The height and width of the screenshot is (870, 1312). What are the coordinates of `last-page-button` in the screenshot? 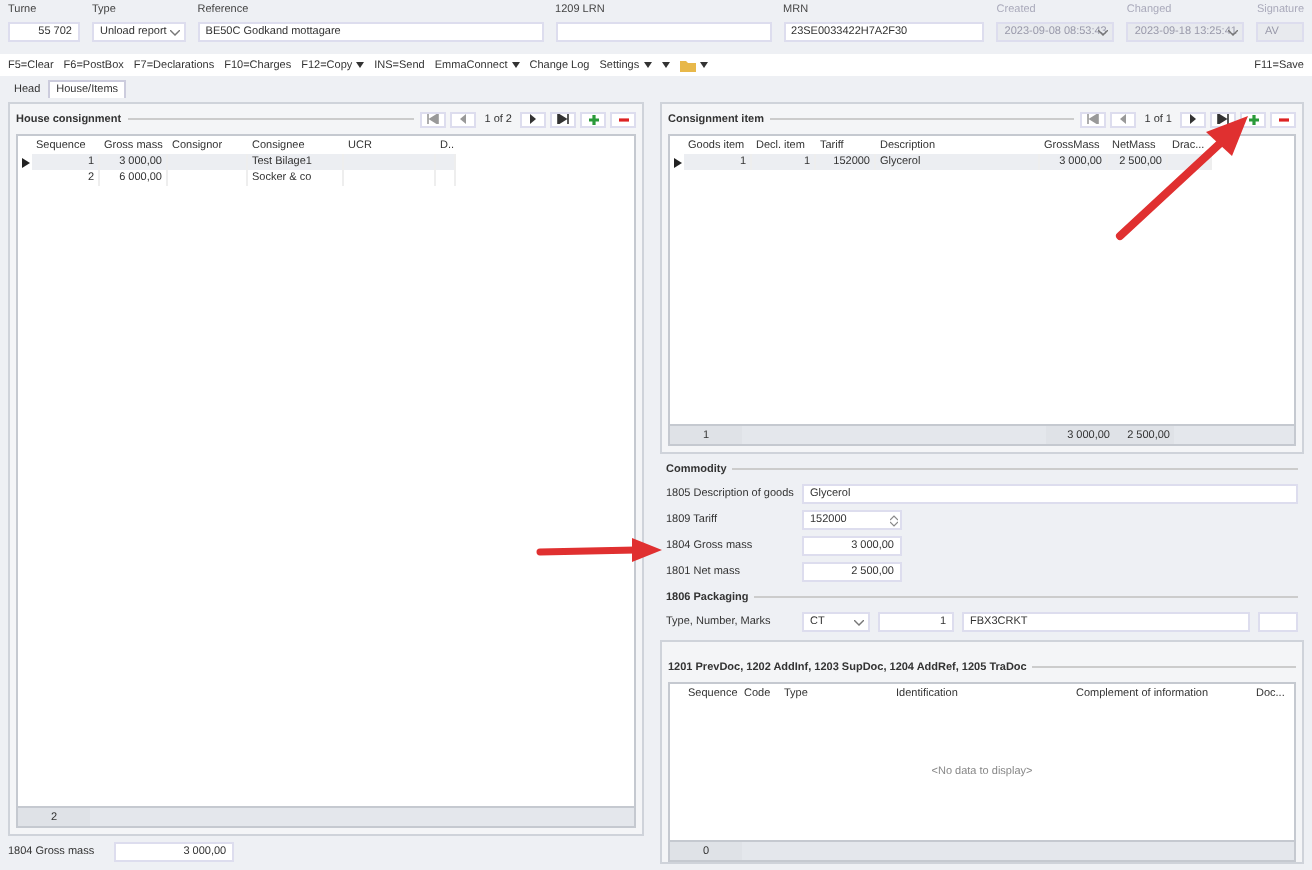 It's located at (563, 119).